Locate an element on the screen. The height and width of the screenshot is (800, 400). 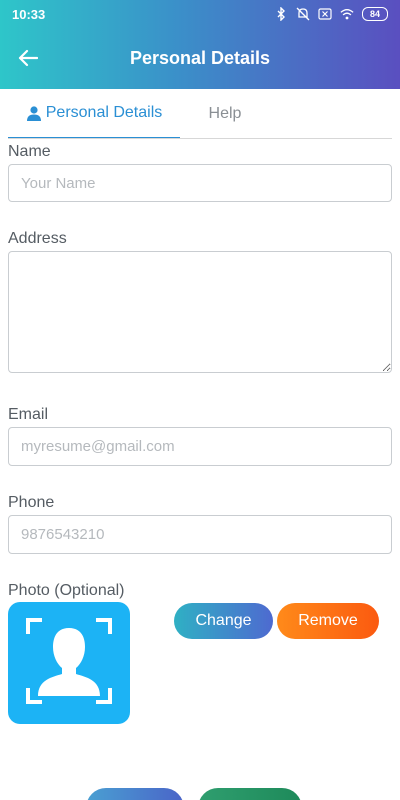
bluetooth-icon is located at coordinates (281, 14).